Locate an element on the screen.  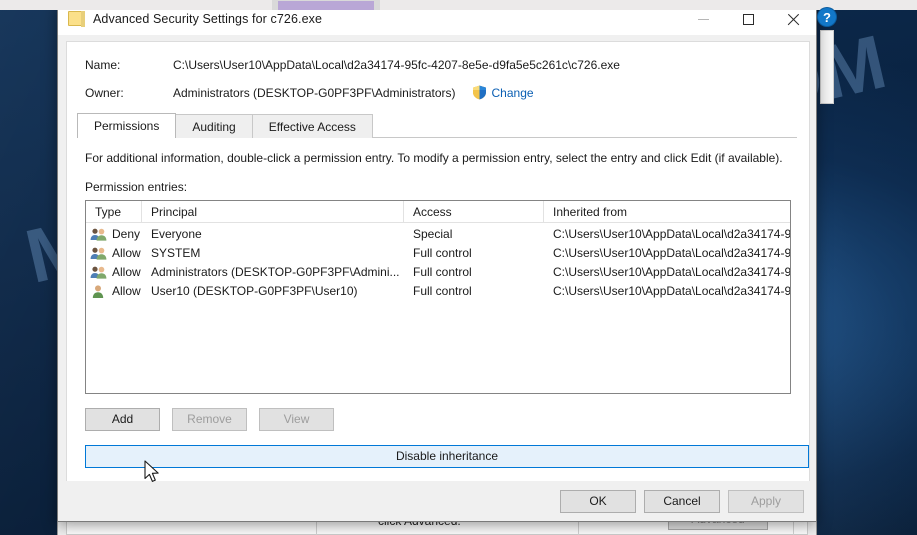
row-type-cell: Deny is located at coordinates (114, 234).